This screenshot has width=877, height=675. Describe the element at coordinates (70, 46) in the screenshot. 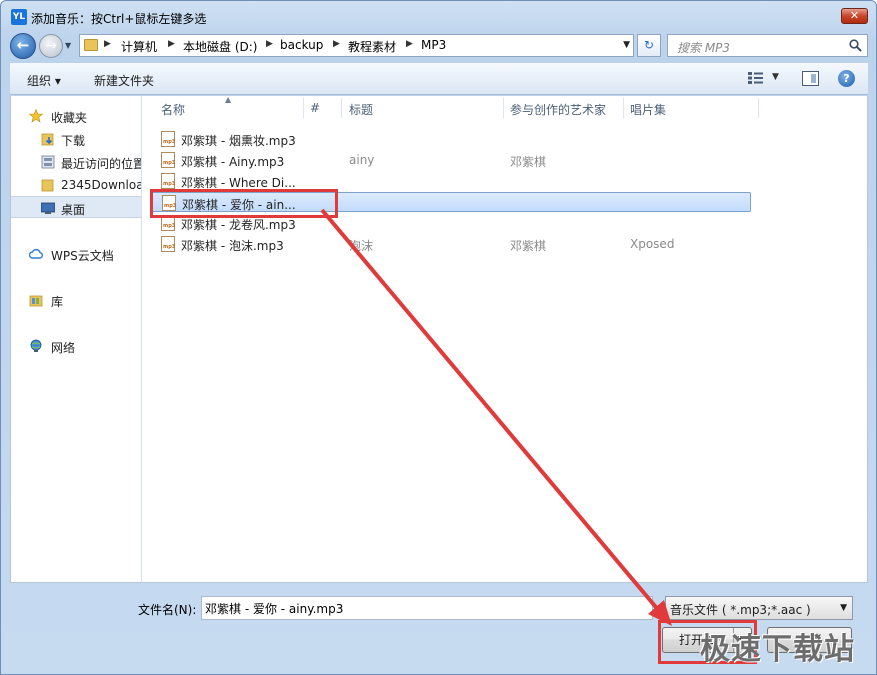

I see `history-dropdown-icon: ▼` at that location.